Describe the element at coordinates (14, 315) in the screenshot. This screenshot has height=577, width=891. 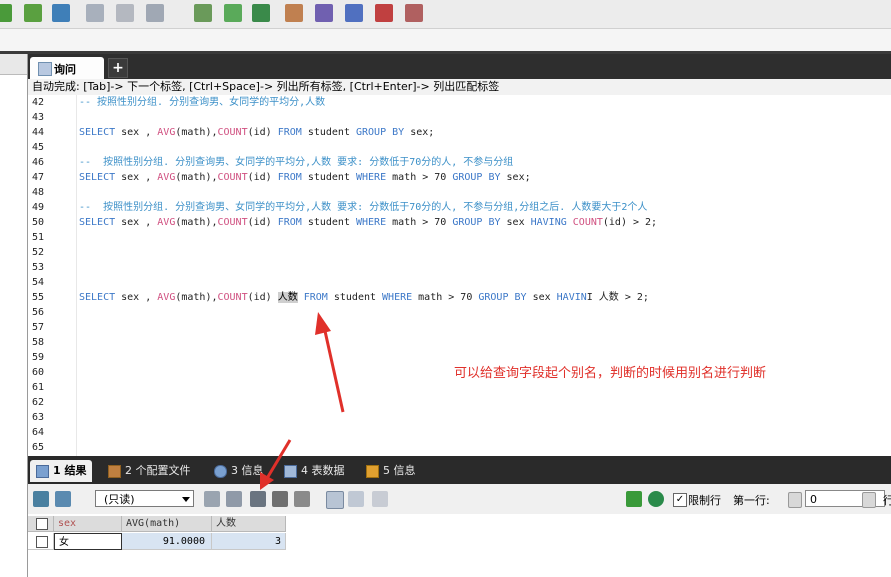
I see `object-browser` at that location.